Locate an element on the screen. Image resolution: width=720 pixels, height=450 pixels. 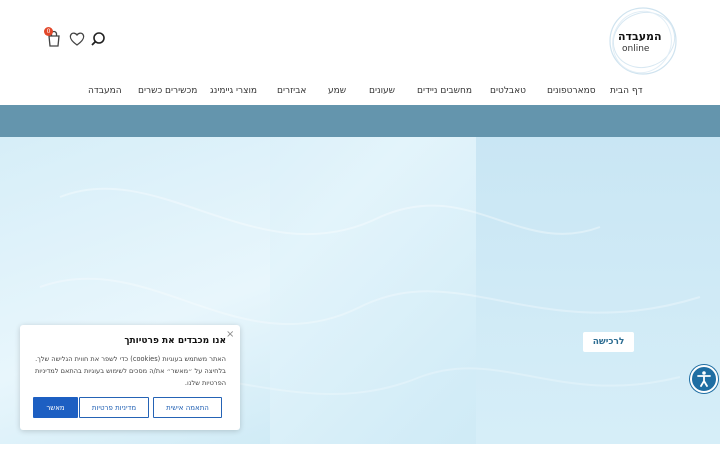
nav-item-audio: שמע is located at coordinates (337, 91).